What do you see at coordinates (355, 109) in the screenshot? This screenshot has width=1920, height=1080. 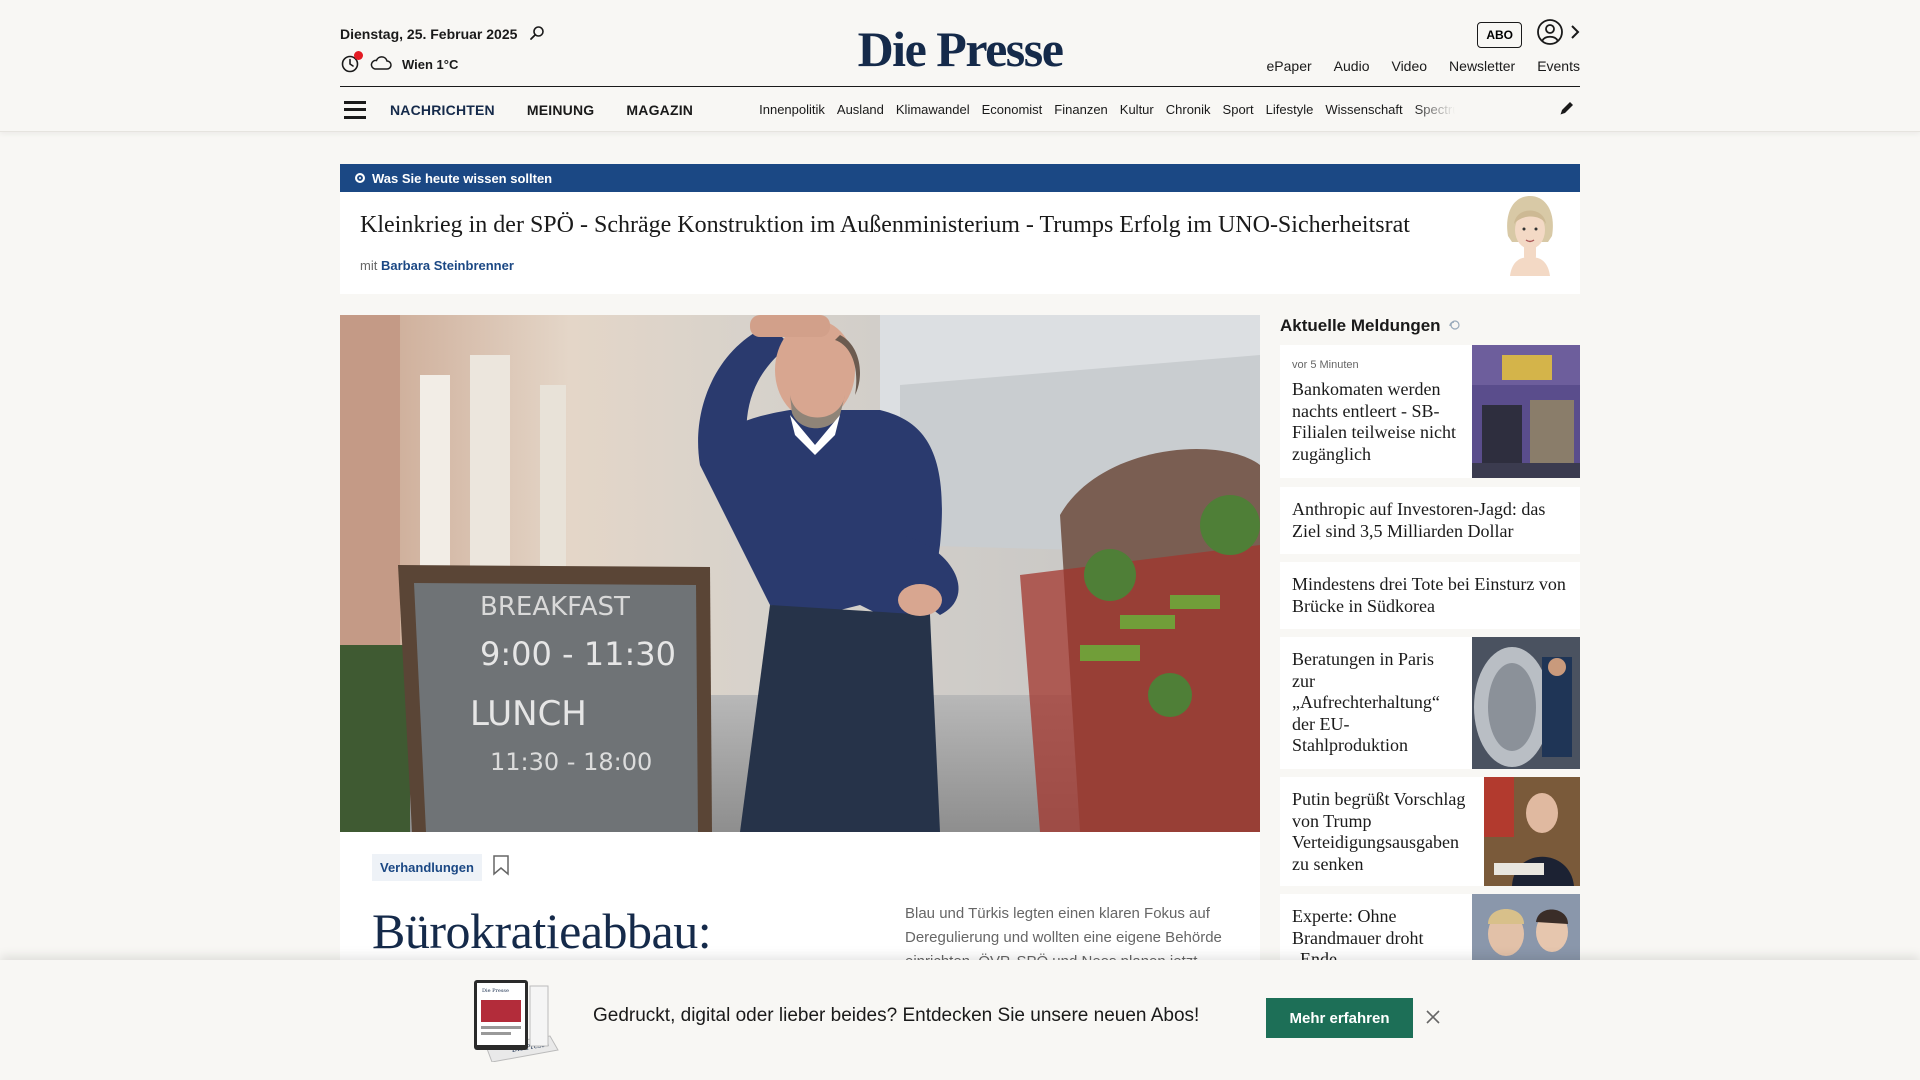 I see `menu-icon` at bounding box center [355, 109].